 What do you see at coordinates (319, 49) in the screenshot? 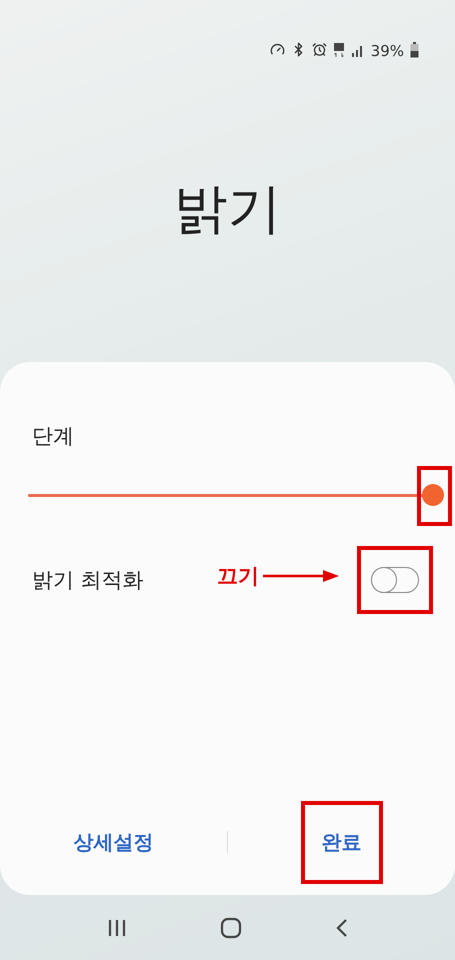
I see `alarm-icon` at bounding box center [319, 49].